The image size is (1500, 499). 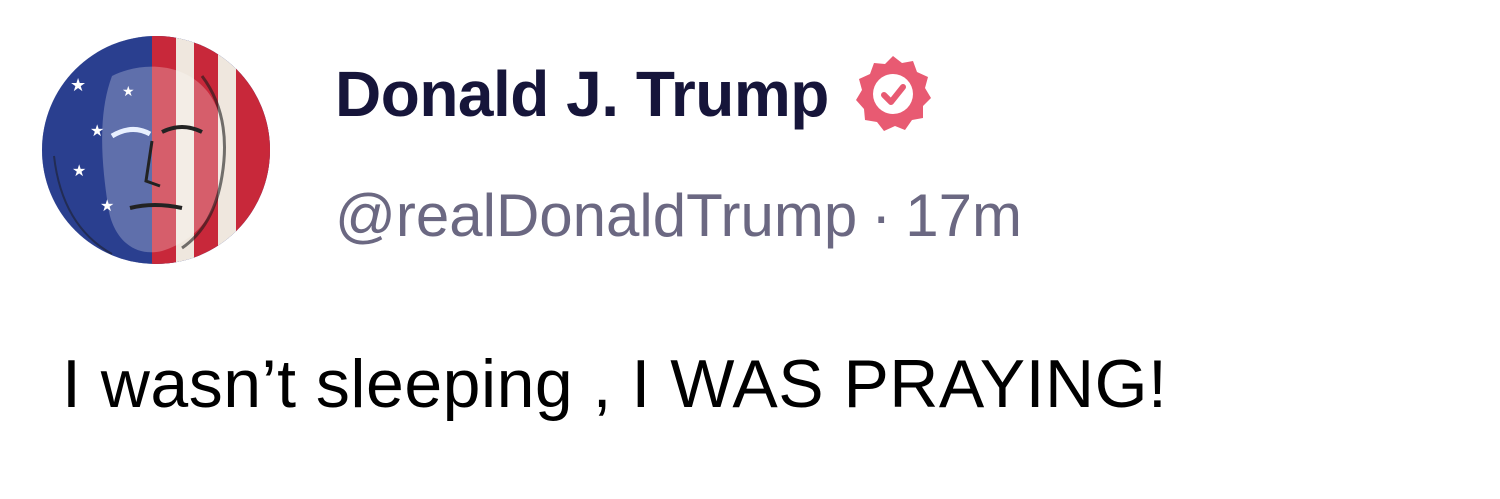 I want to click on post-body-text: I wasn’t sleeping , I WAS PRAYING!, so click(x=615, y=384).